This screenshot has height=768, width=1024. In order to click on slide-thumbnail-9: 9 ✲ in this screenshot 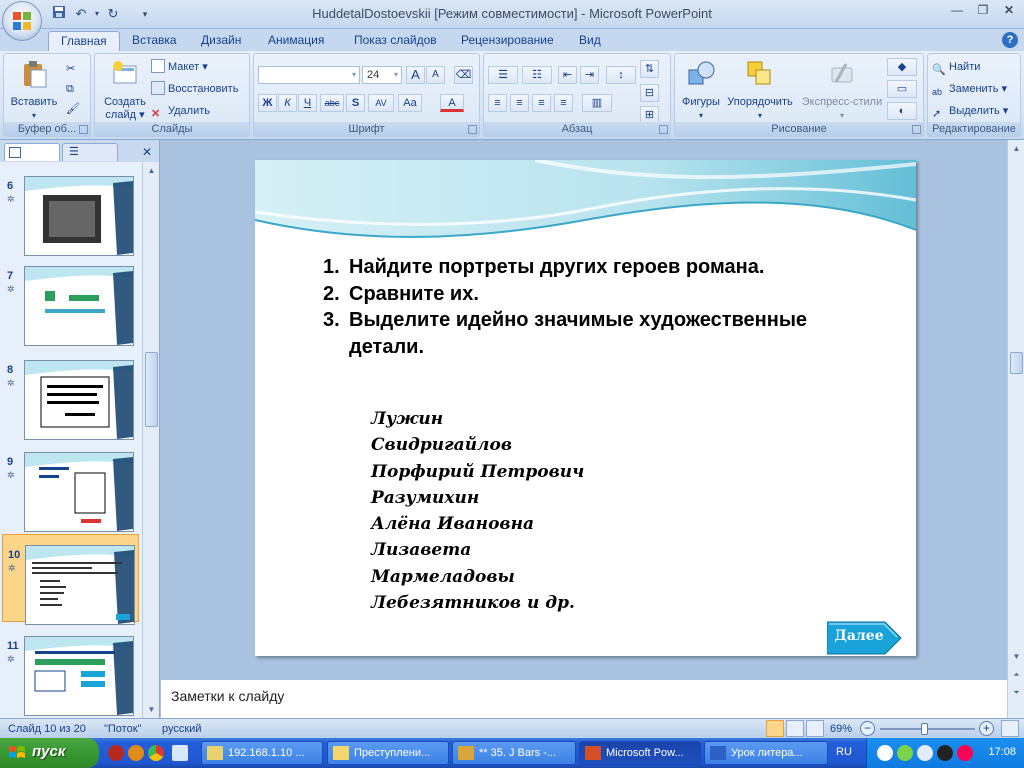, I will do `click(70, 487)`.